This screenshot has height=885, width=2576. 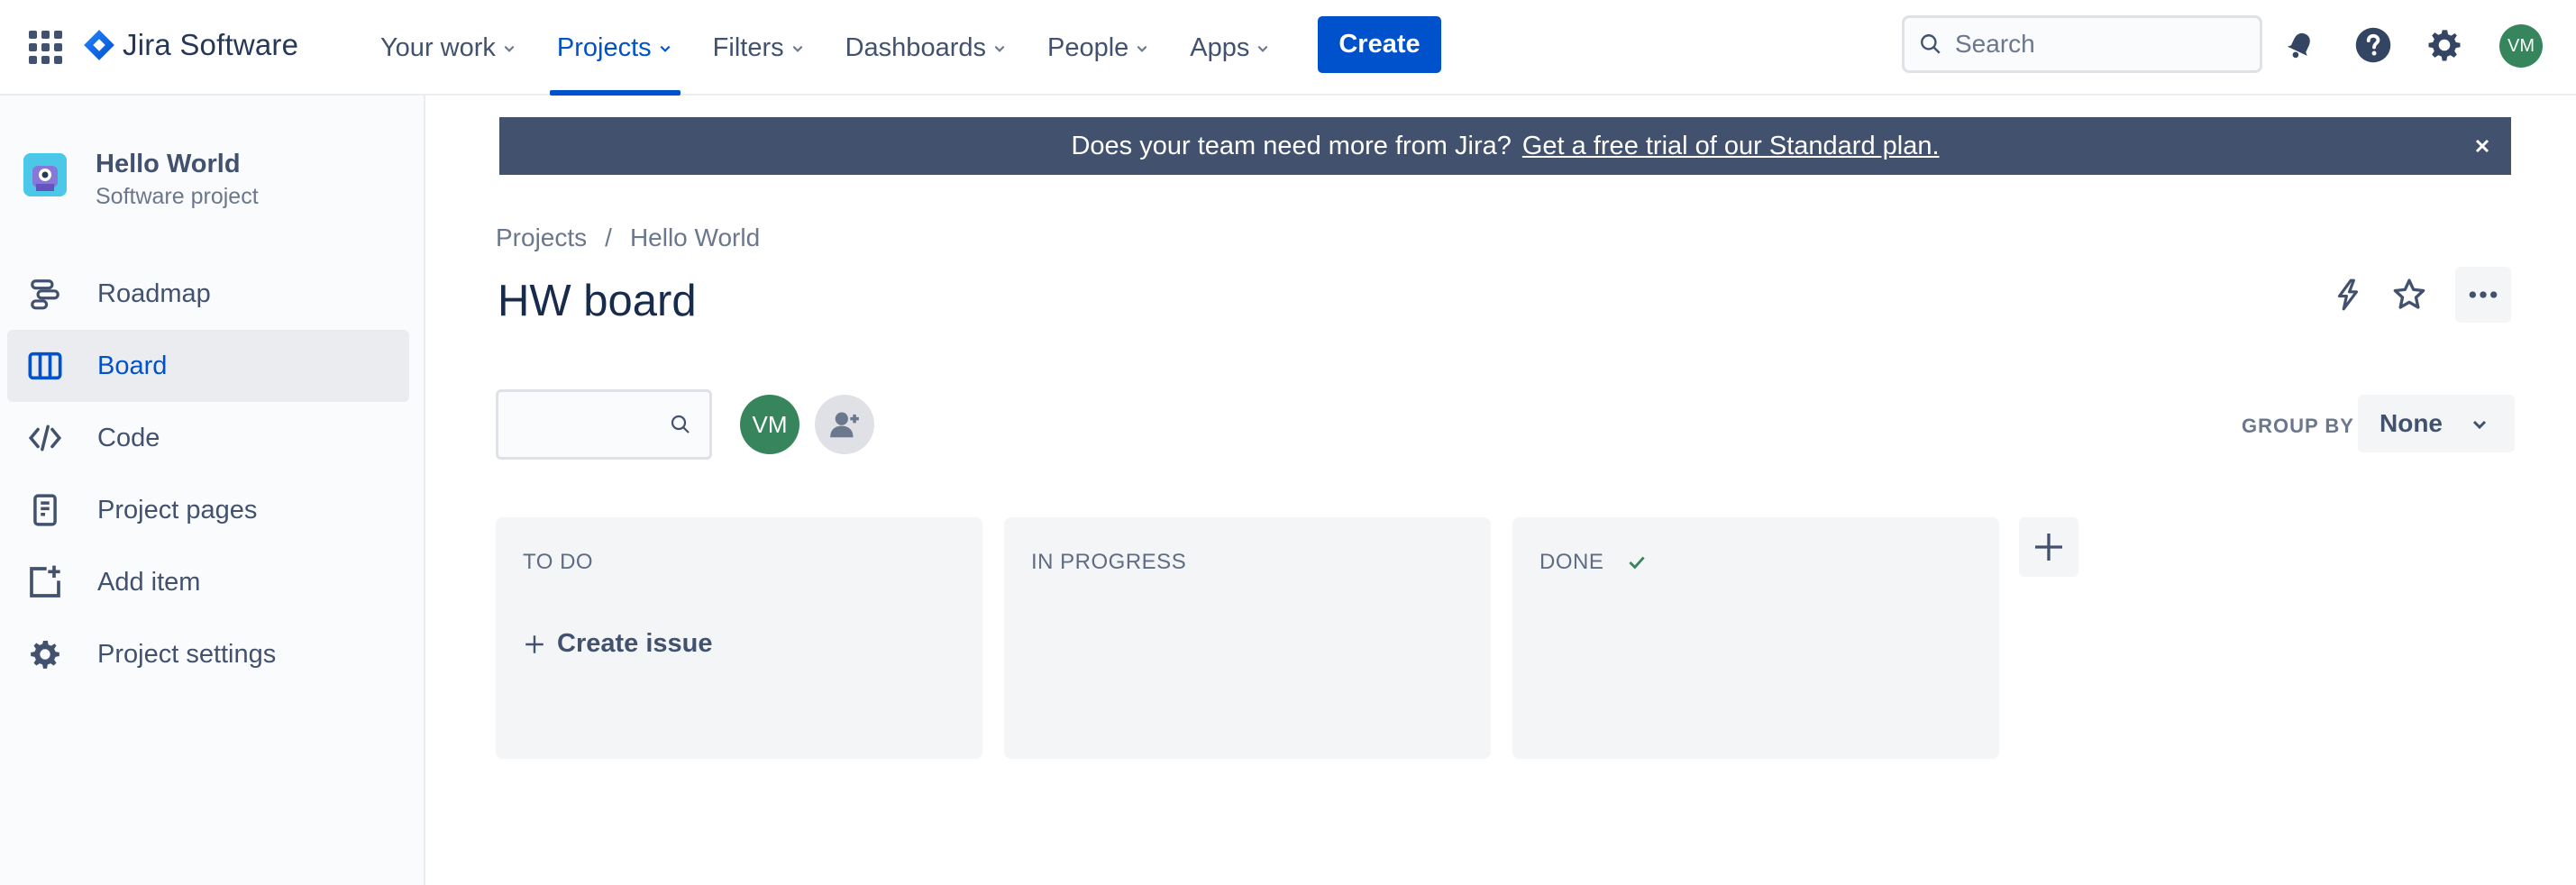 I want to click on sidebar-item-label: Roadmap, so click(x=154, y=293).